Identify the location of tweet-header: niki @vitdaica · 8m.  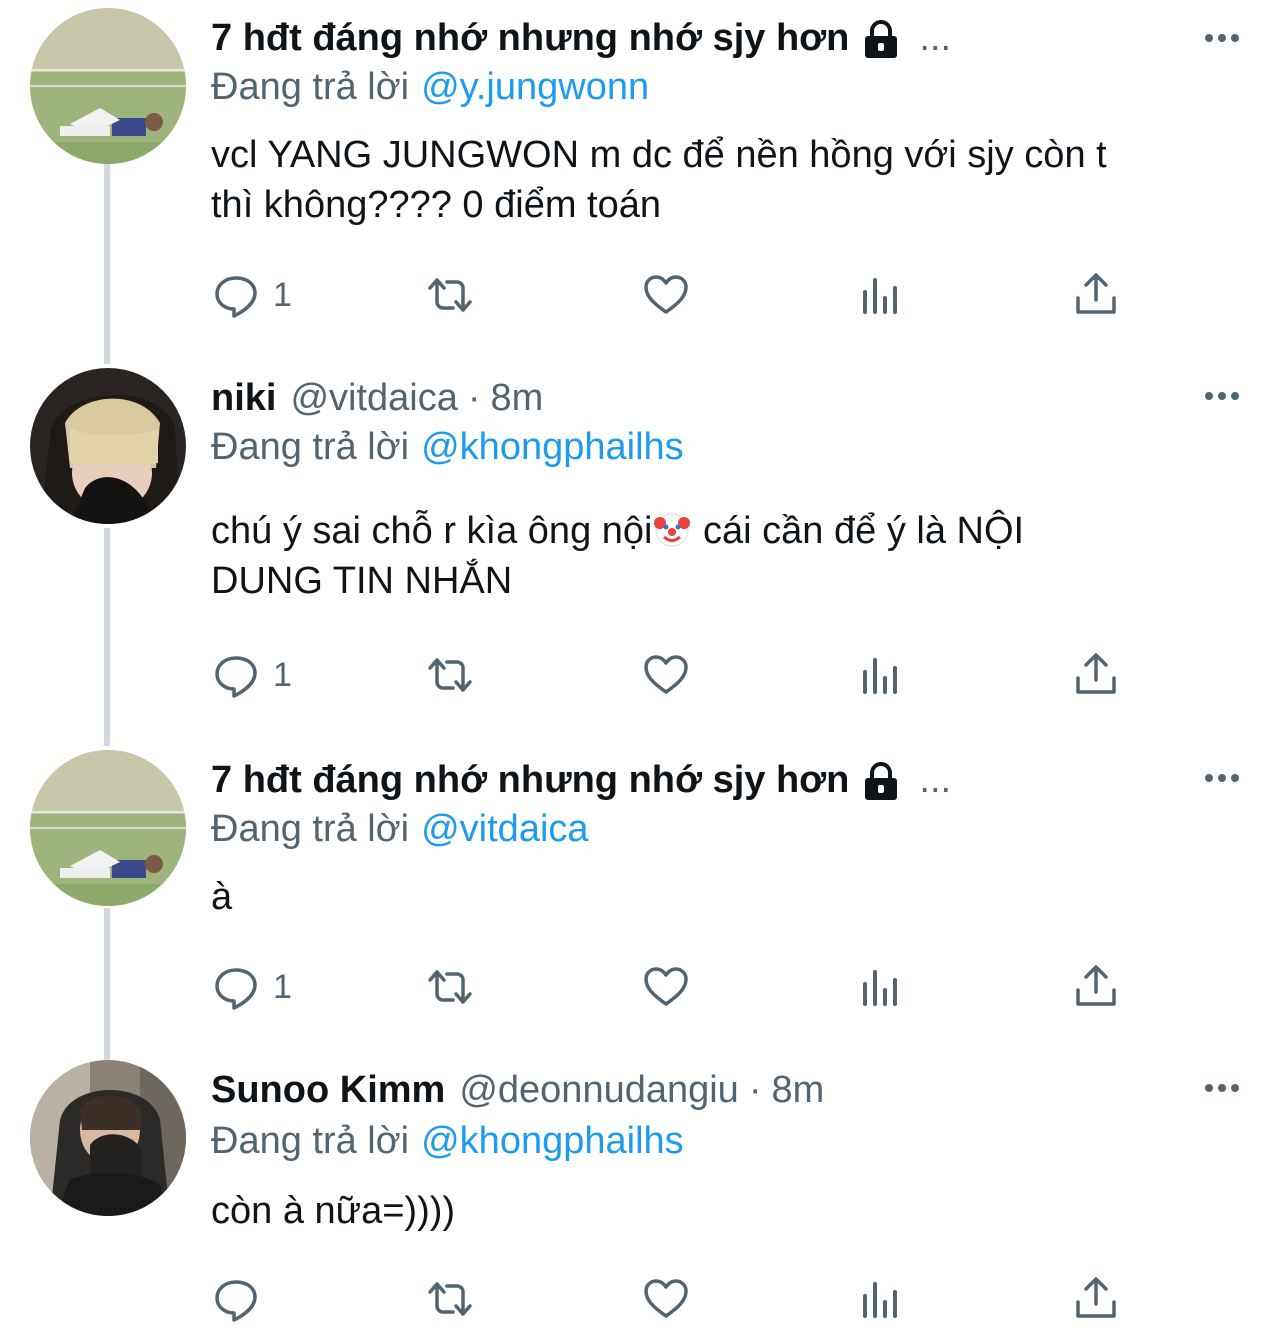
(377, 398).